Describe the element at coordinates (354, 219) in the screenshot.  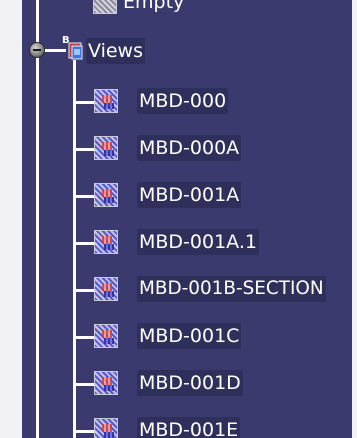
I see `panel-edge` at that location.